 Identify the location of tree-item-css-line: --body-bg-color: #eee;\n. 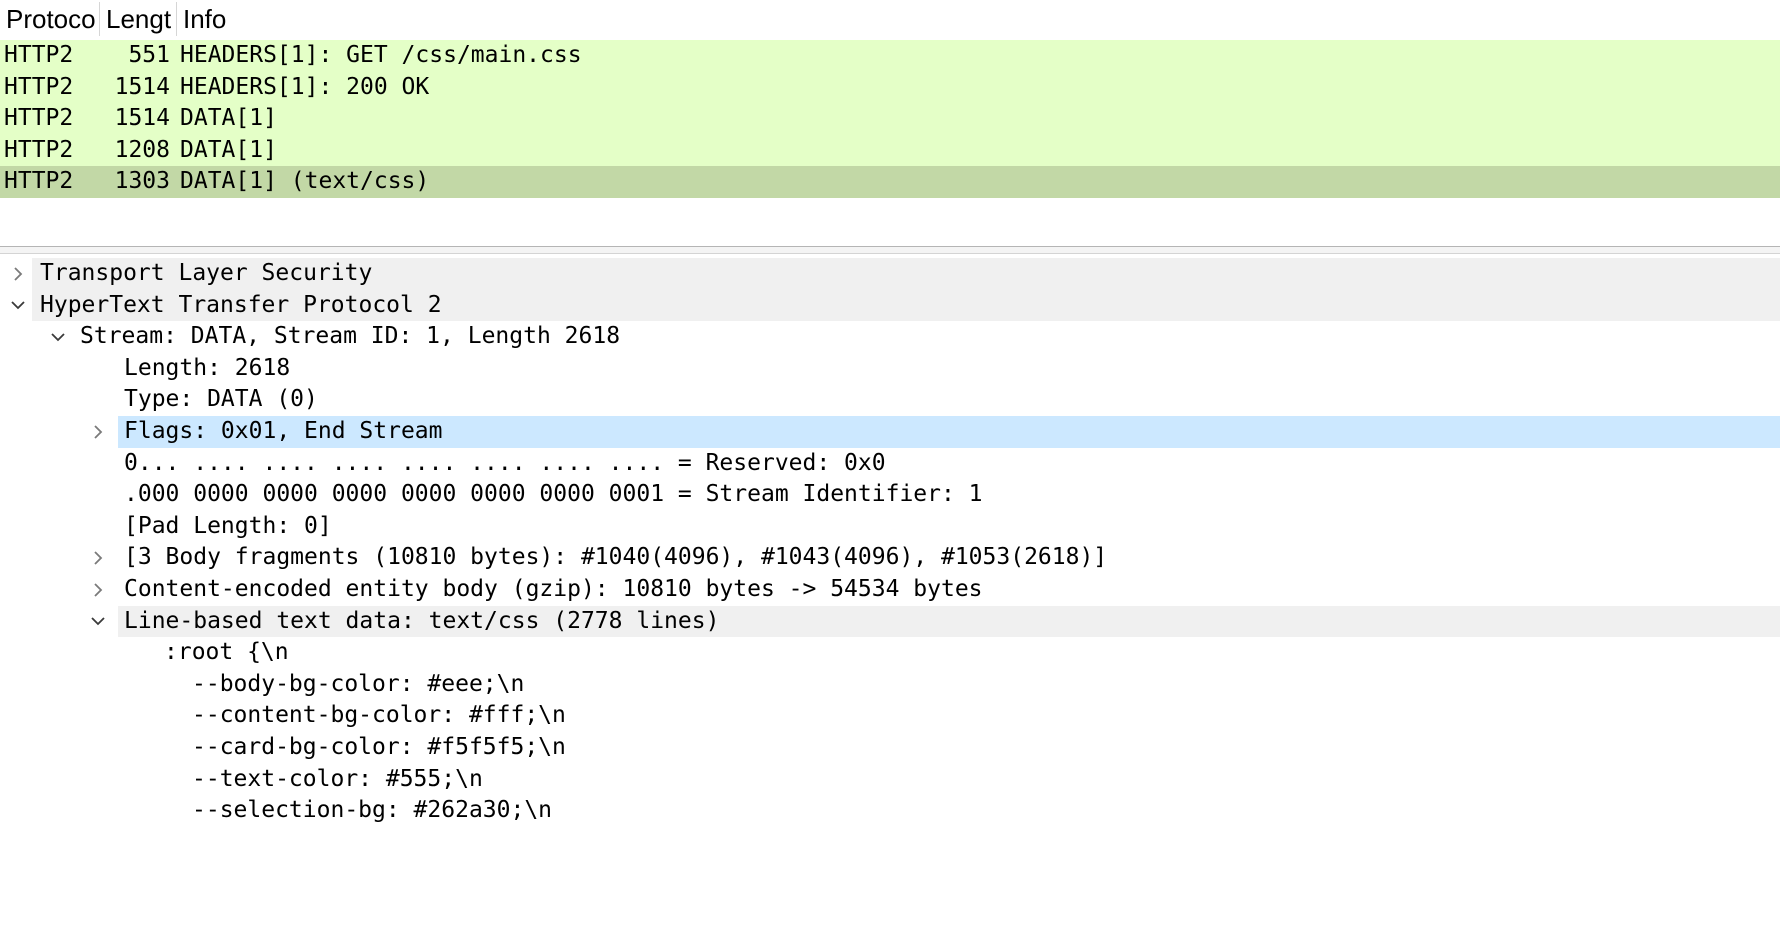
(890, 685).